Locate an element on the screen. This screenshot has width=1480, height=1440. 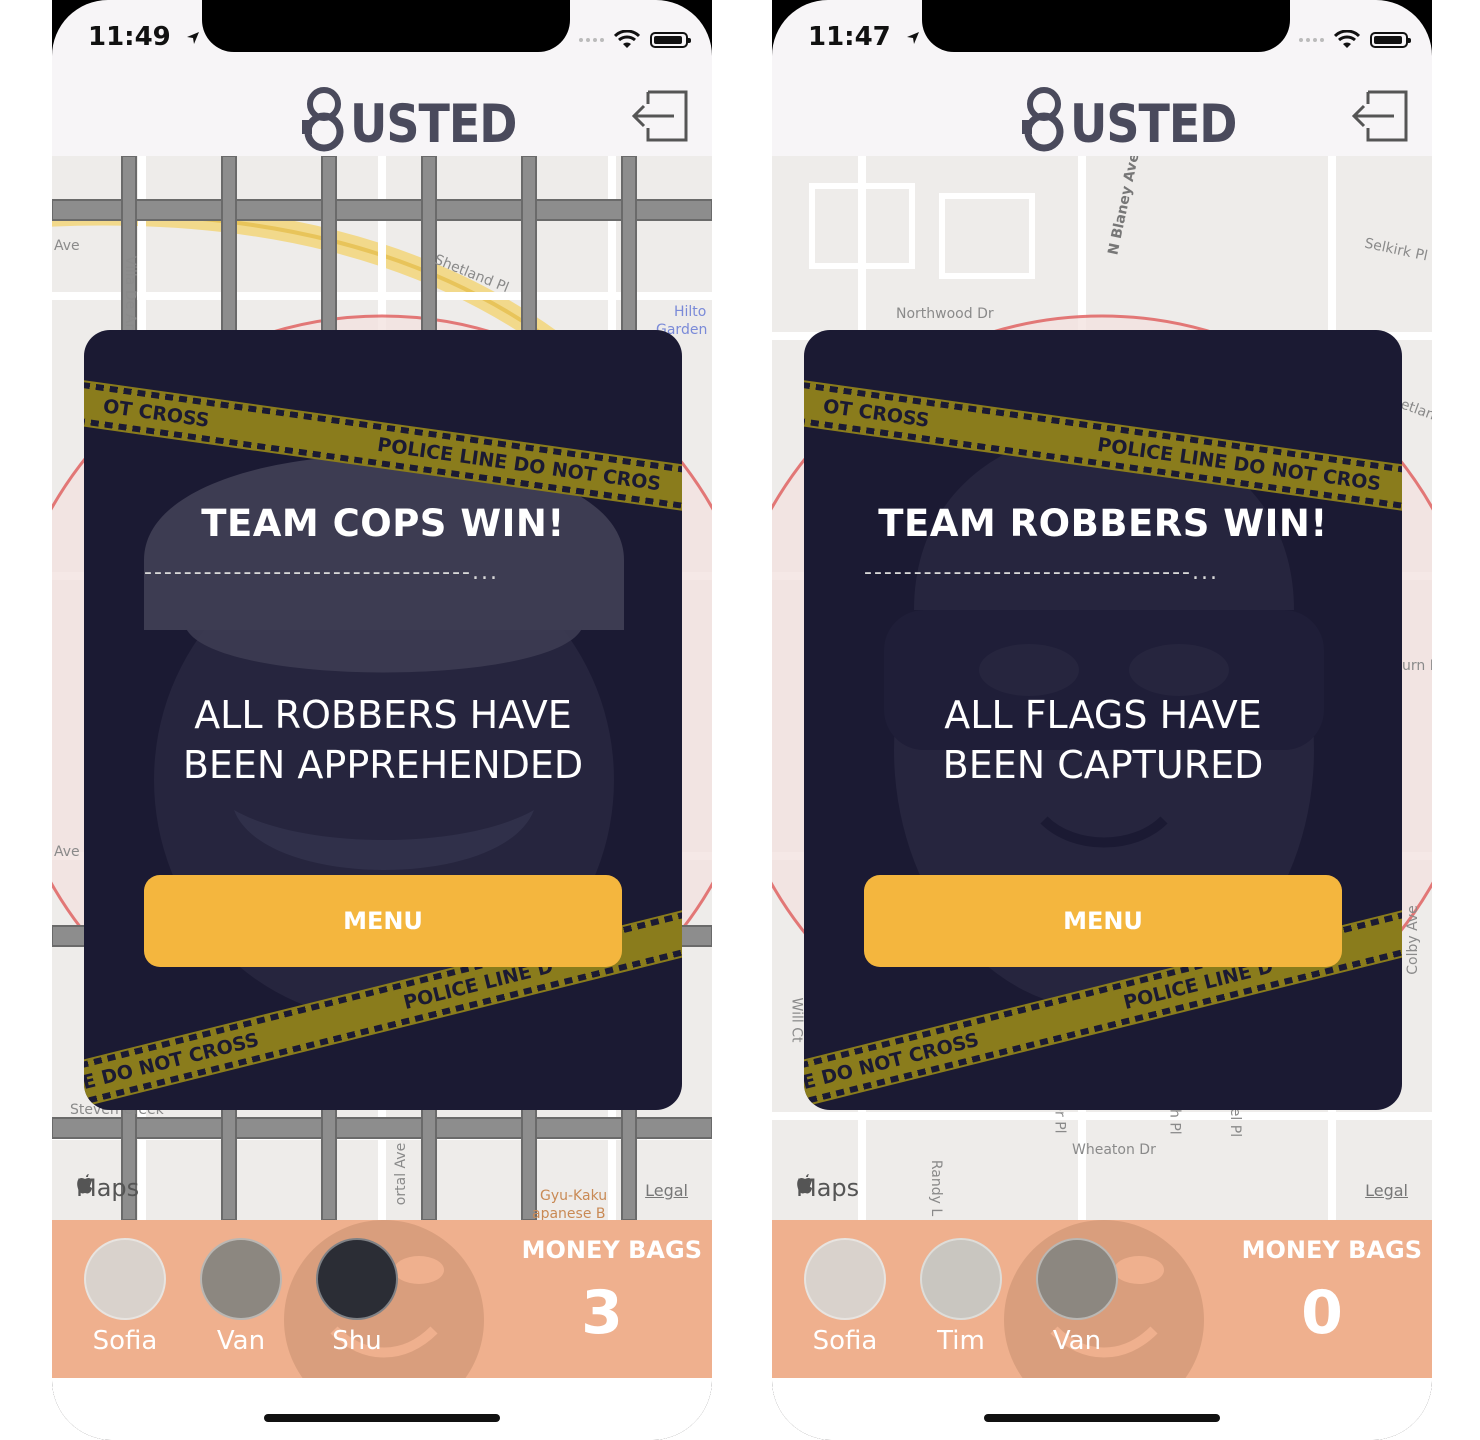
player-slot: Tim is located at coordinates (961, 1297).